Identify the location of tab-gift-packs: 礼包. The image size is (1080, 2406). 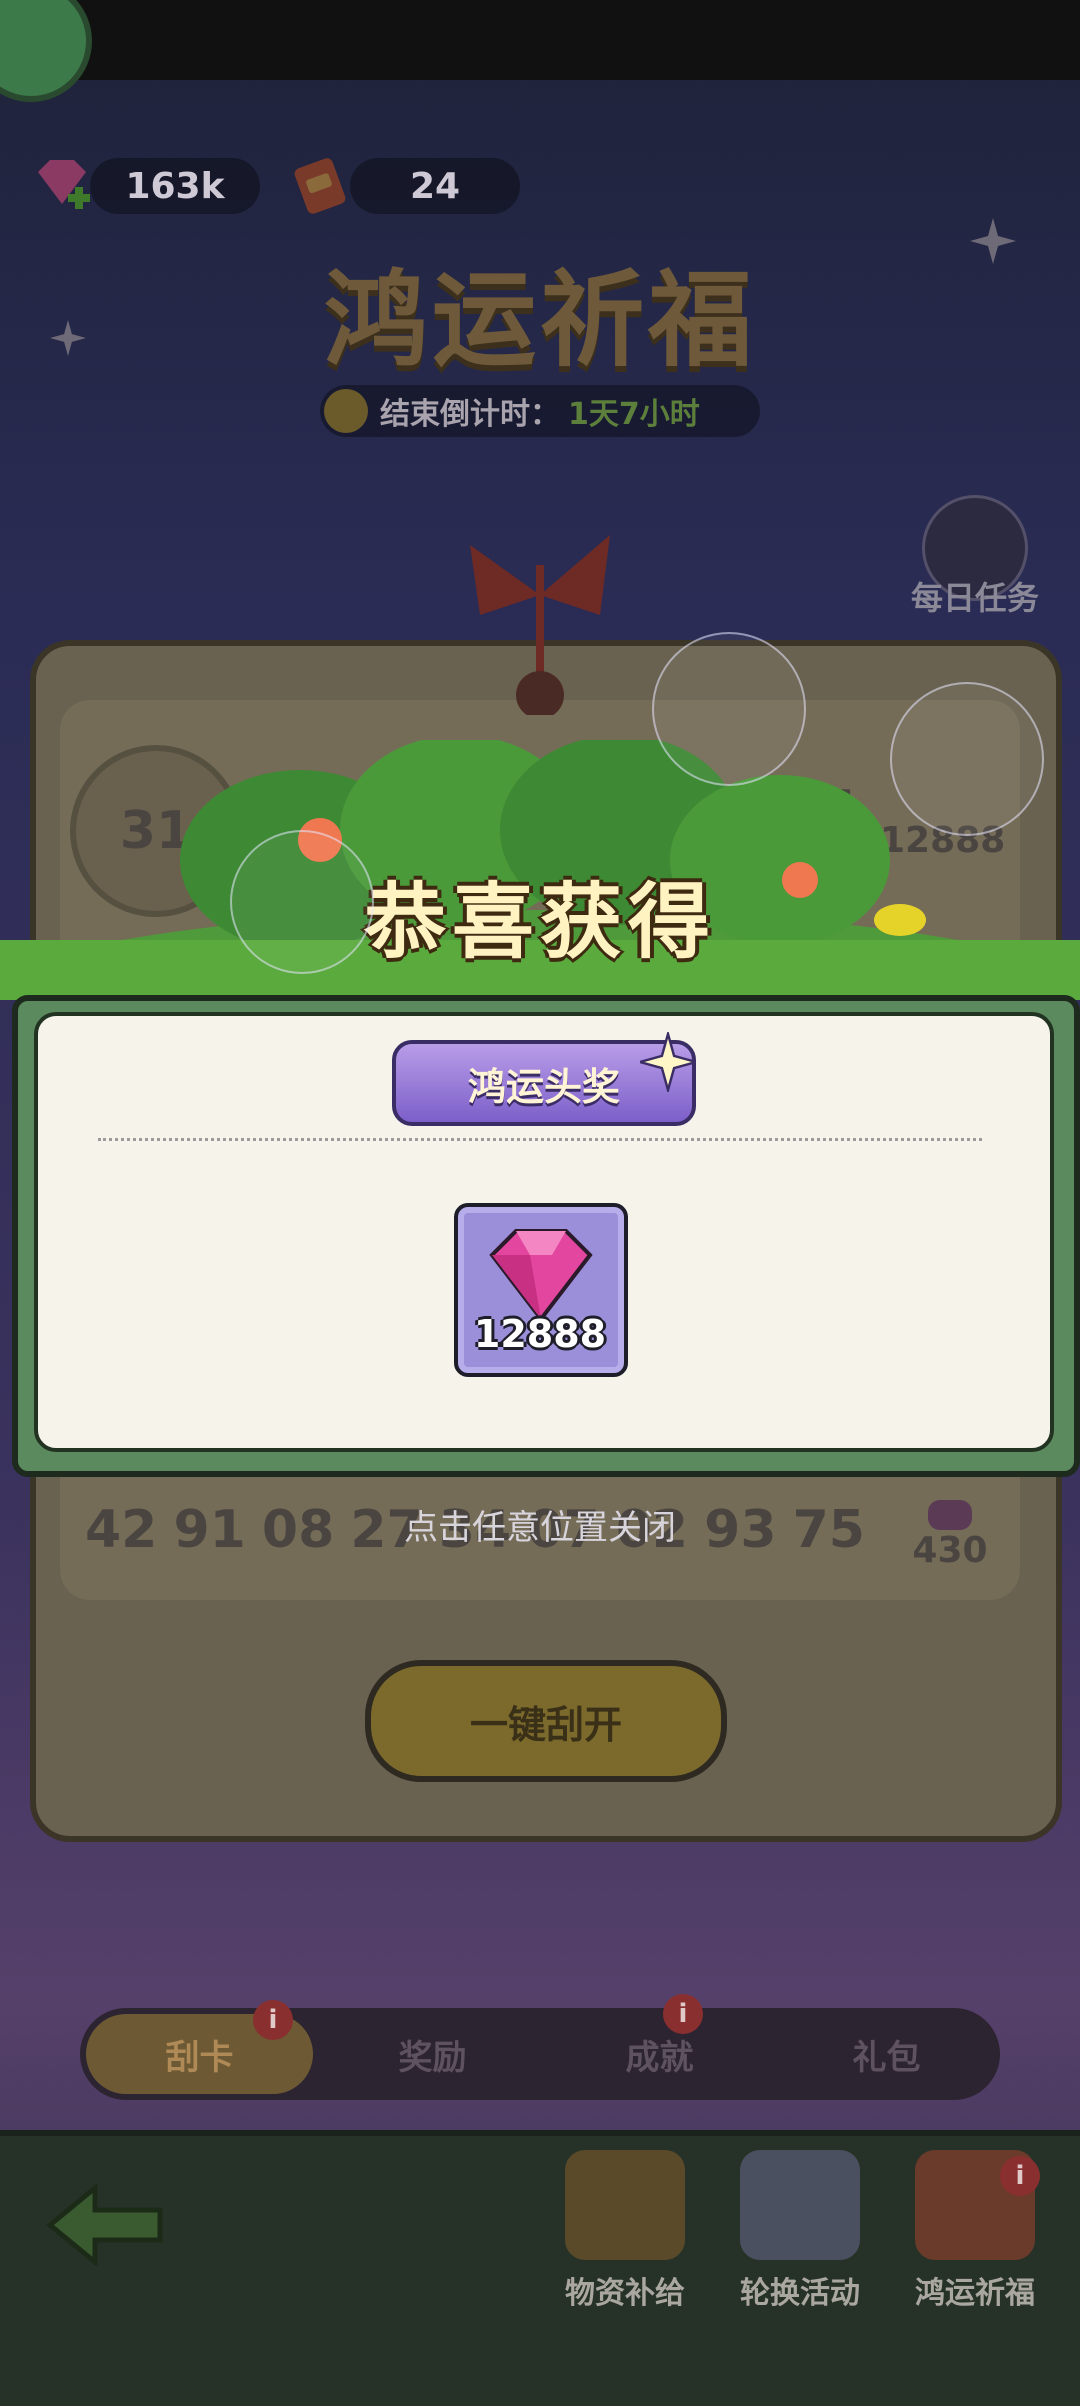
(886, 2054).